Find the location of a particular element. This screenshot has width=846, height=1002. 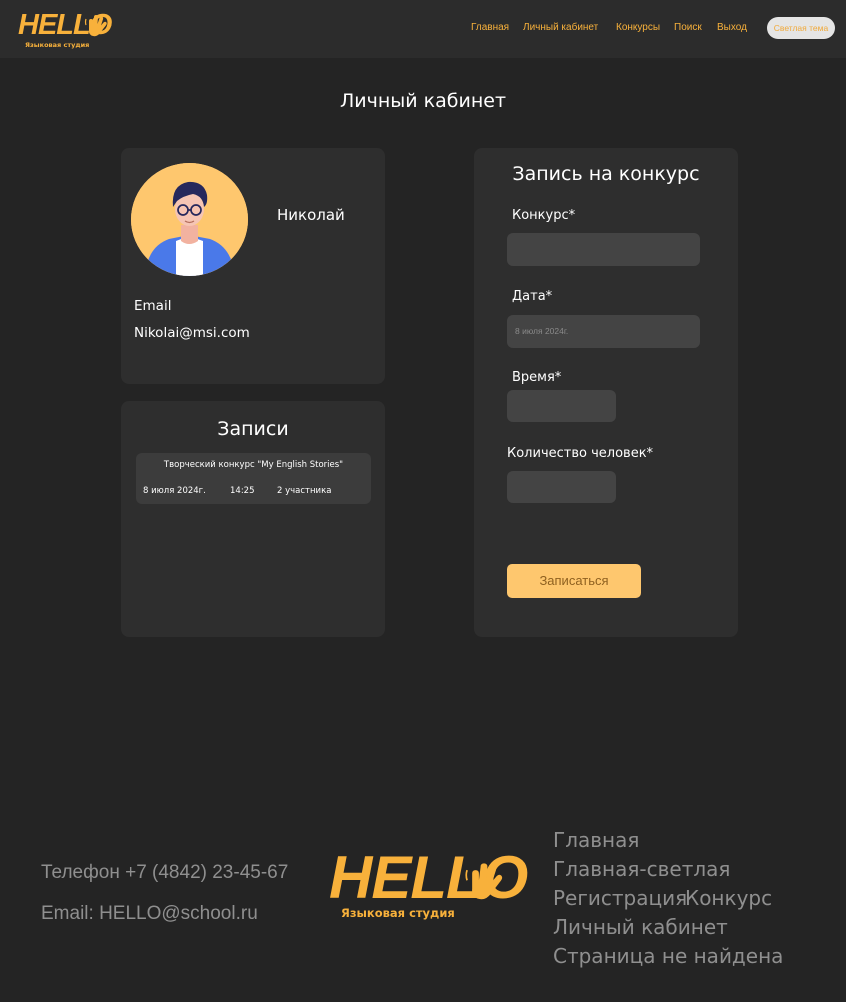

profile-card: Николай Email Nikolai@msi.com is located at coordinates (253, 266).